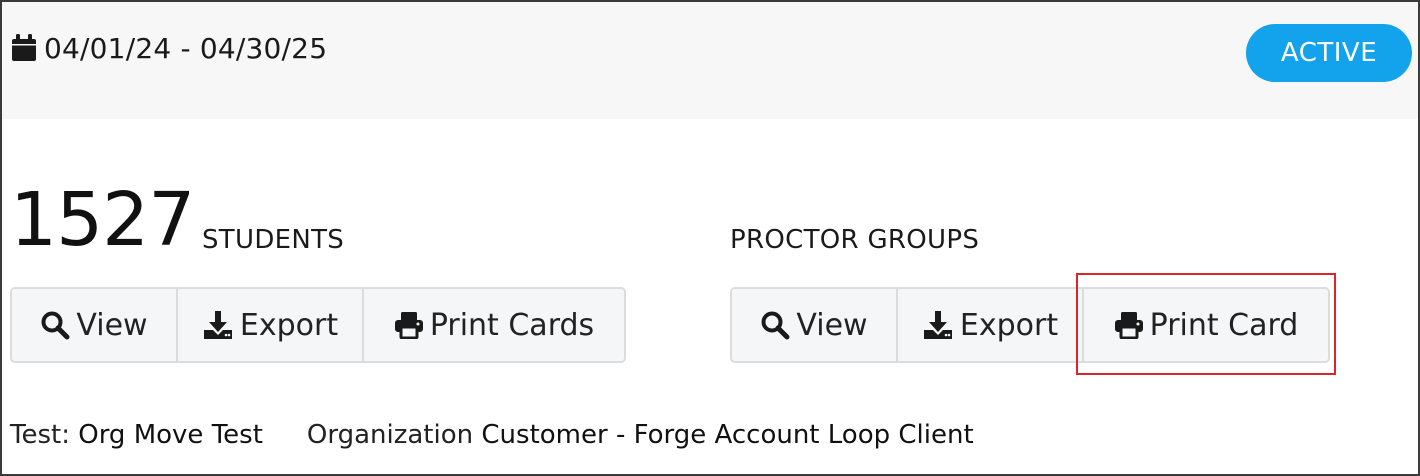 The width and height of the screenshot is (1420, 476). I want to click on proctor-groups-label: PROCTOR GROUPS, so click(855, 240).